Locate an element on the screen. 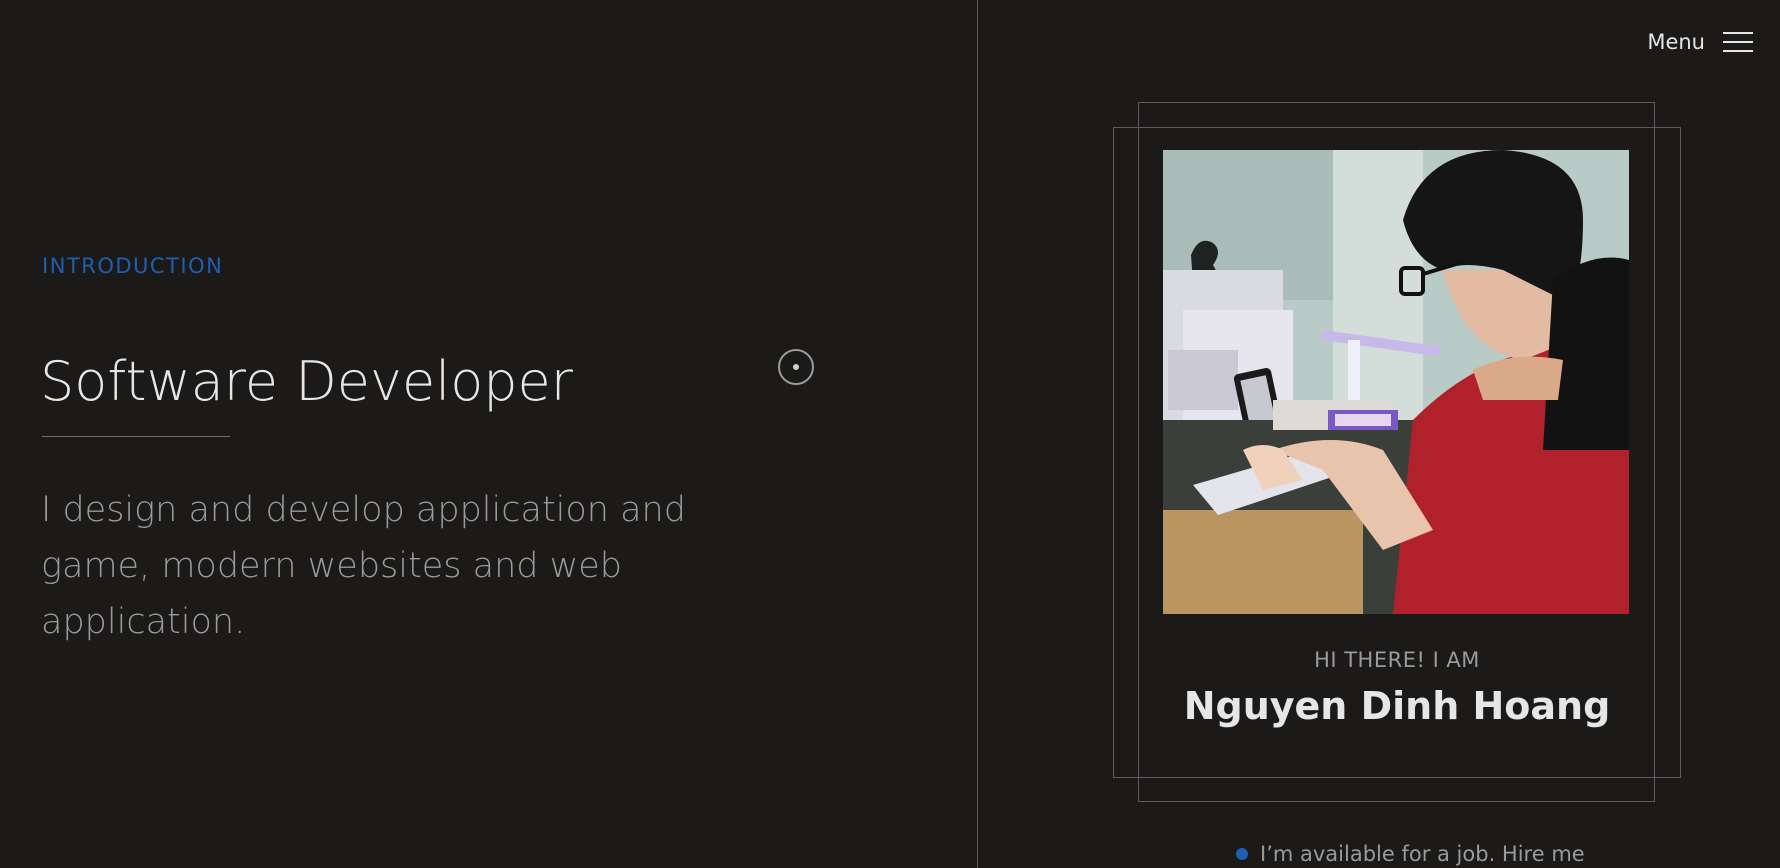 This screenshot has height=868, width=1780. section-label: INTRODUCTION is located at coordinates (133, 266).